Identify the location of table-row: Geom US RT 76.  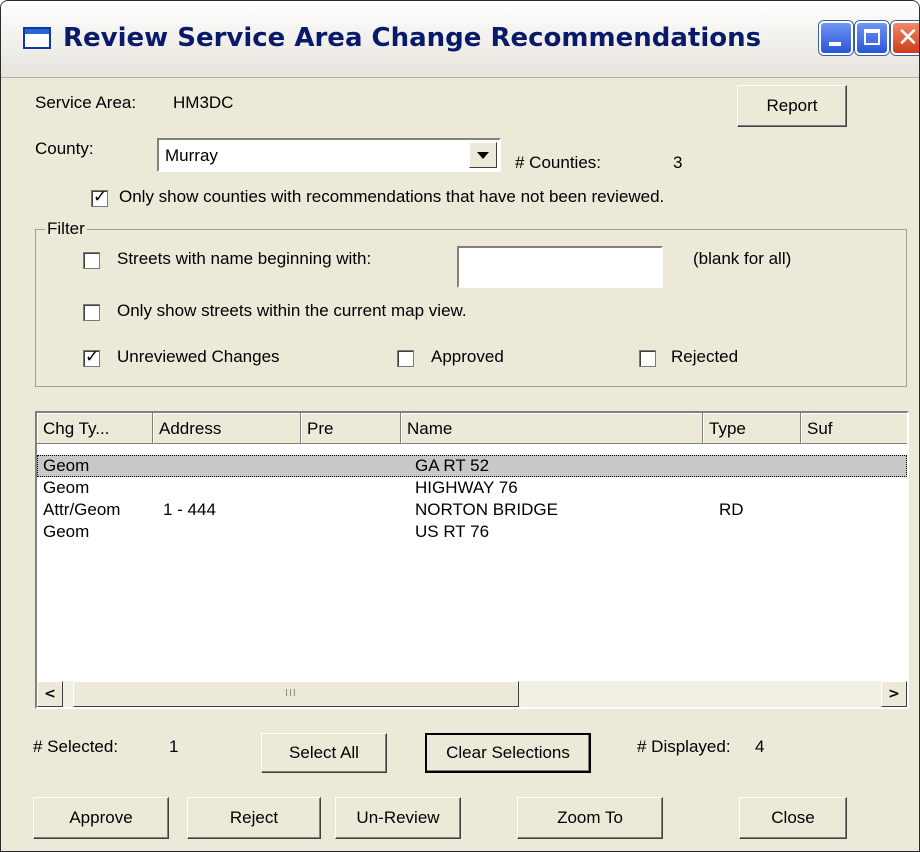
(472, 532).